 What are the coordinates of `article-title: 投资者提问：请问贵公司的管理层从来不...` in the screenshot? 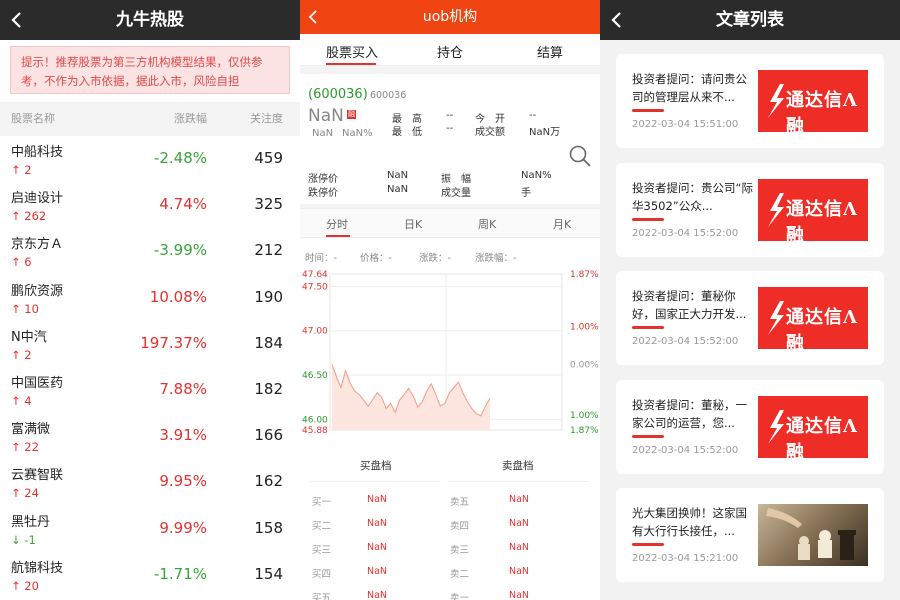 It's located at (689, 88).